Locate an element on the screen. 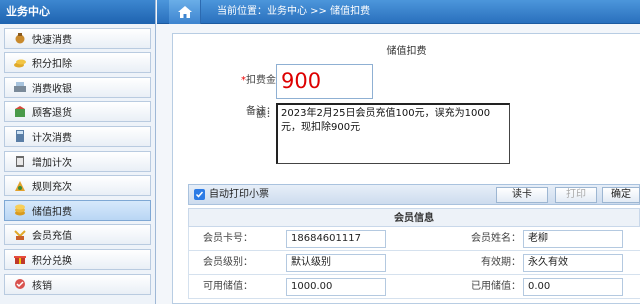 Image resolution: width=640 pixels, height=304 pixels. breadcrumb: 当前位置：业务中心 >> 储值扣费 is located at coordinates (294, 11).